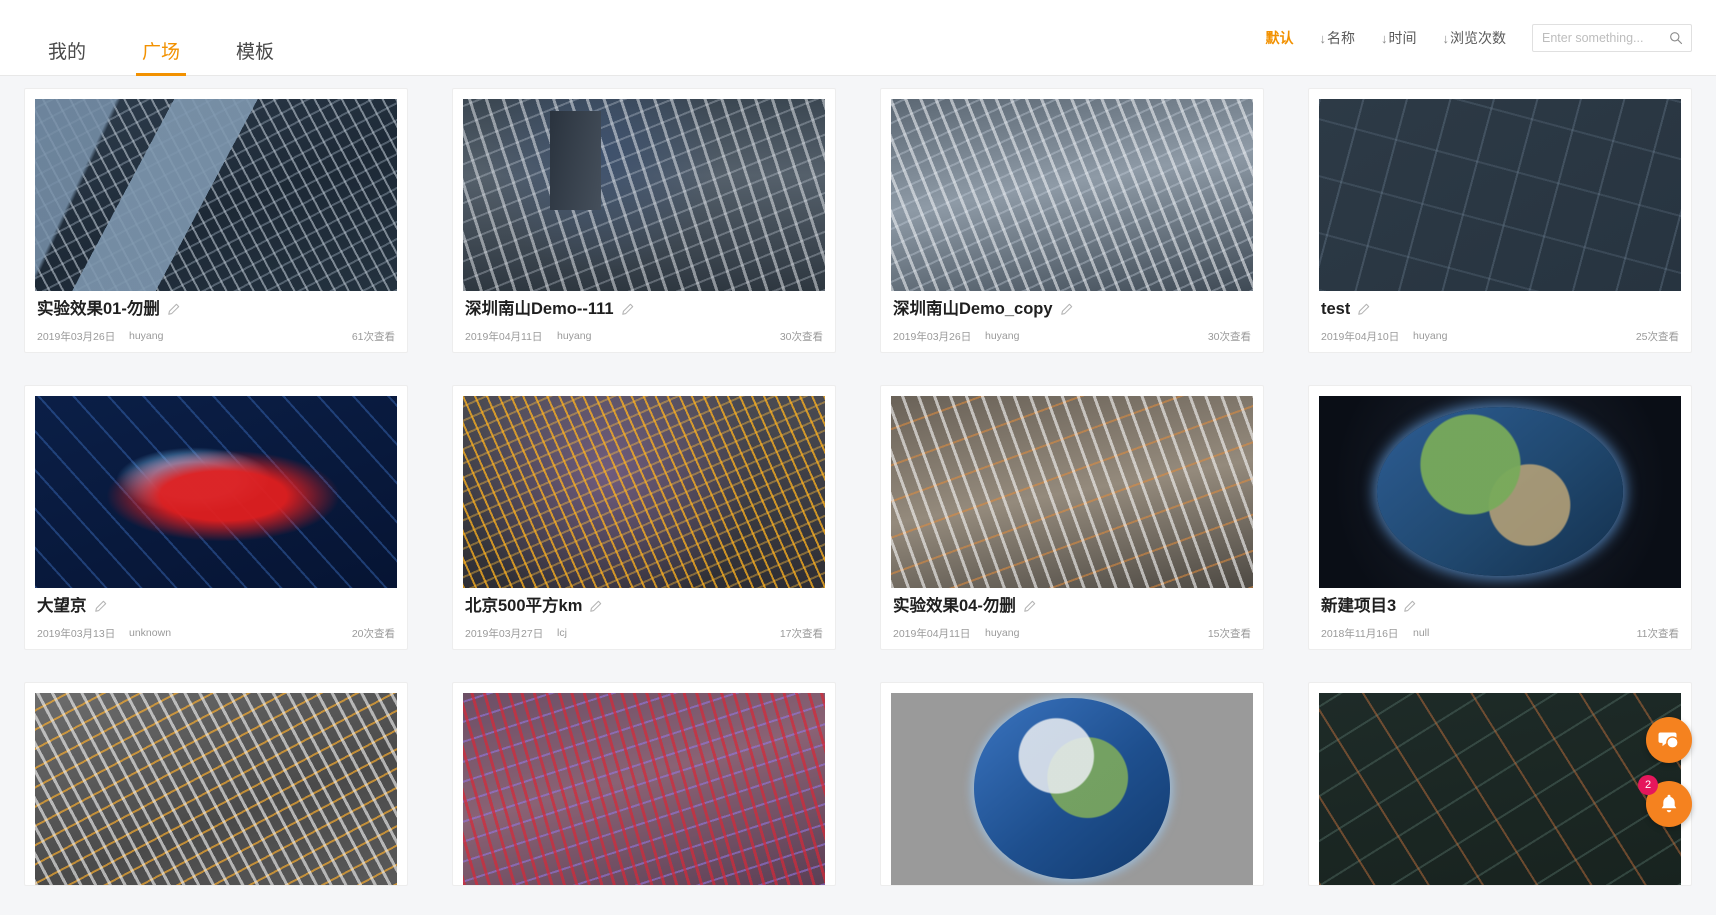 Image resolution: width=1716 pixels, height=915 pixels. I want to click on notification-fab-button: 2, so click(1665, 801).